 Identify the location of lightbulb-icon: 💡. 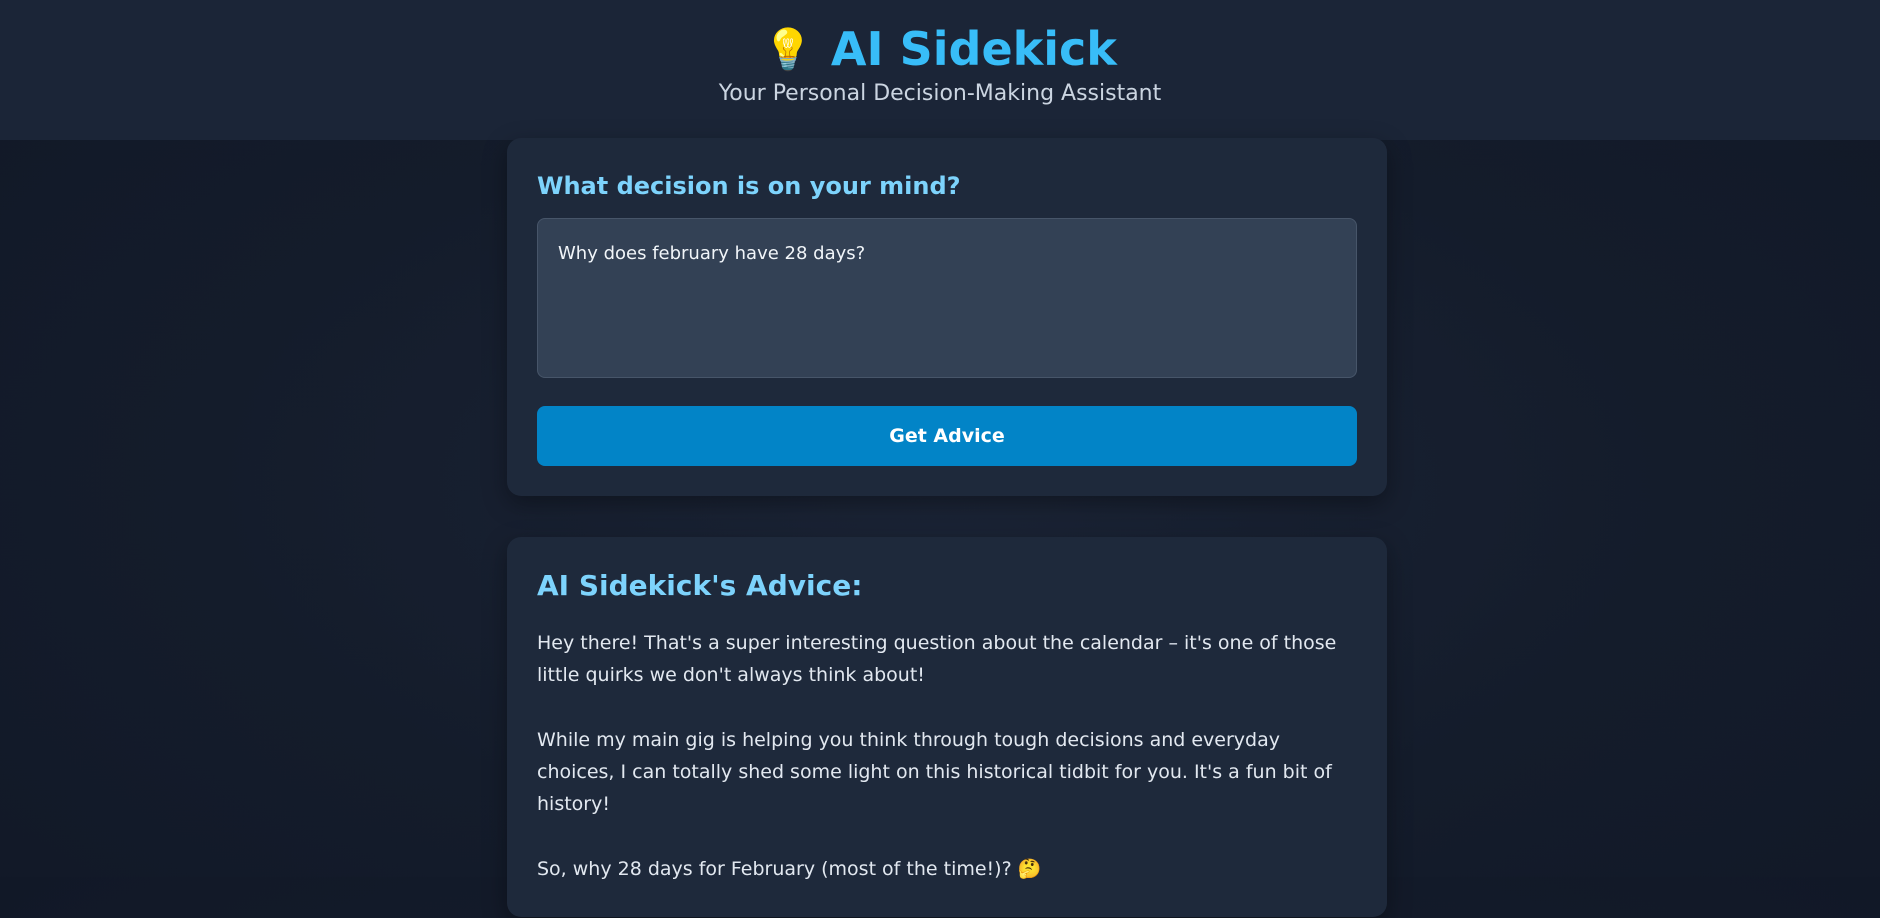
(788, 50).